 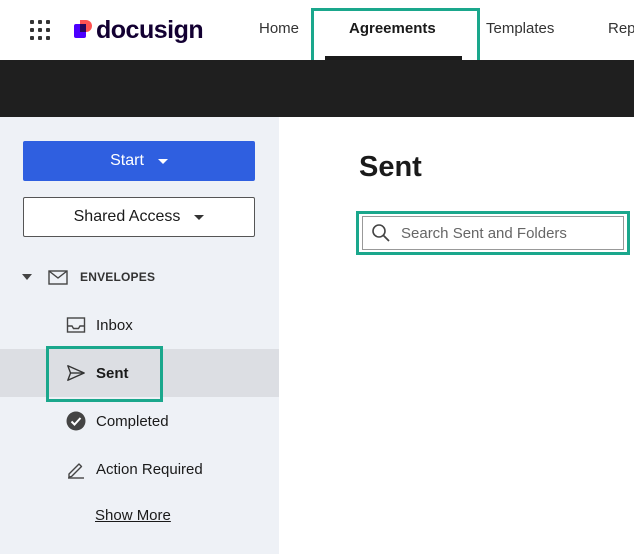 I want to click on sidebar-item-label: Action Required, so click(x=149, y=469).